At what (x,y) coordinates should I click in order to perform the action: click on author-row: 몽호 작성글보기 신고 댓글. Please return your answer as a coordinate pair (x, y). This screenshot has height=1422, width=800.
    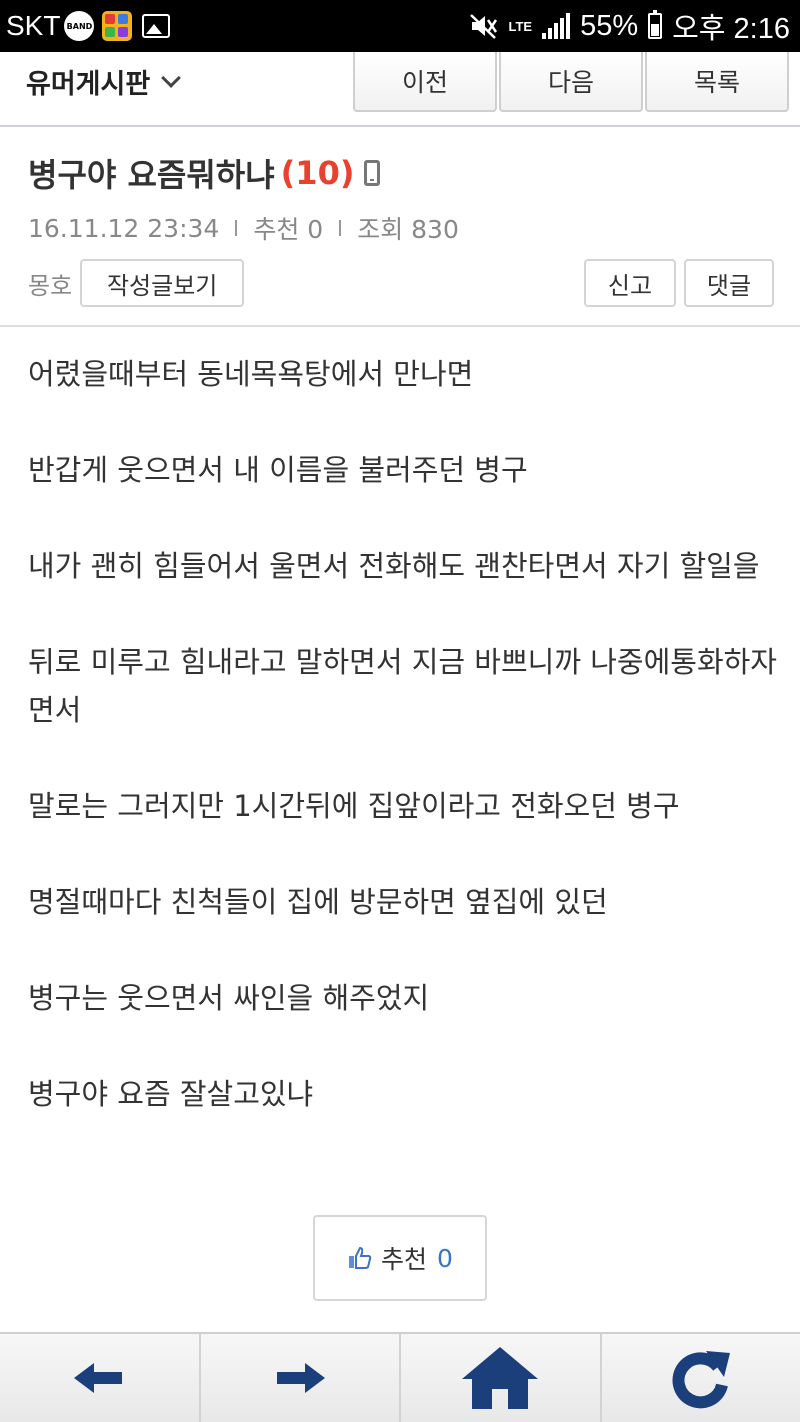
    Looking at the image, I should click on (401, 283).